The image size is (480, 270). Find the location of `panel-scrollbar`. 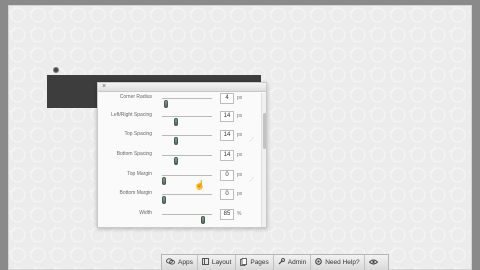

panel-scrollbar is located at coordinates (263, 160).